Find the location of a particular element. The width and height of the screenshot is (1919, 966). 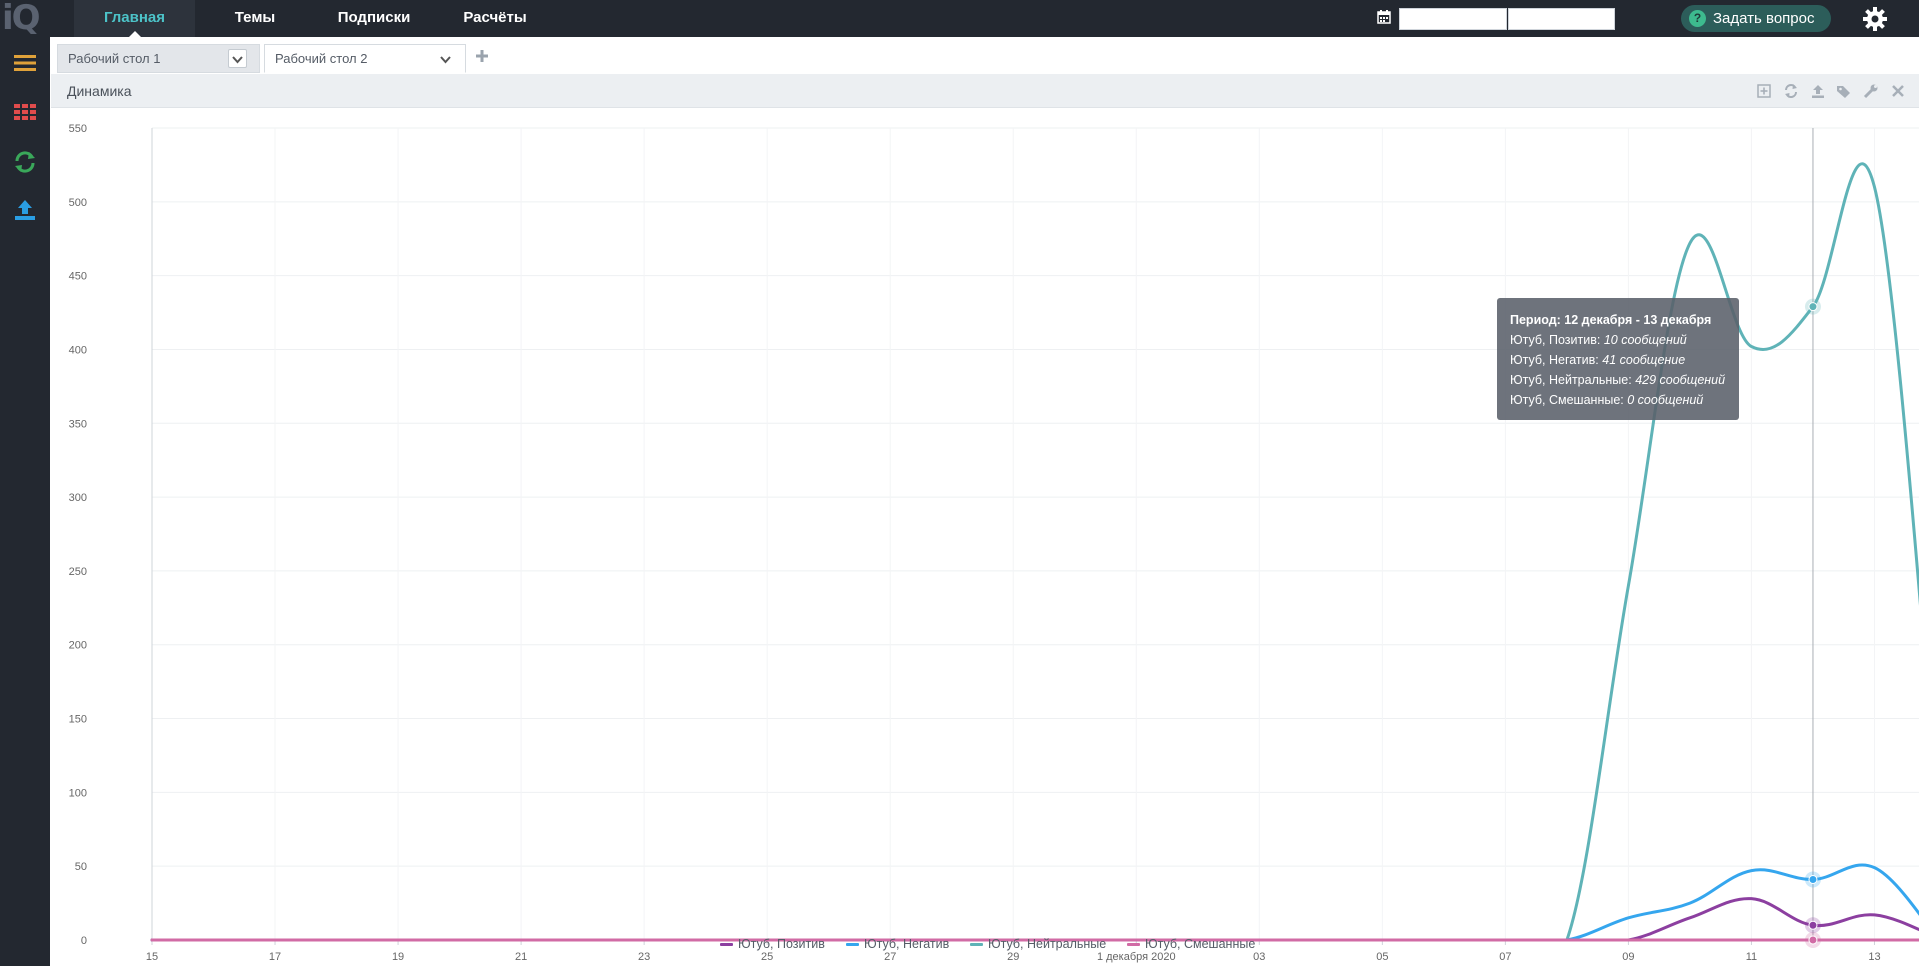

y-tick-label: 450 is located at coordinates (78, 277).